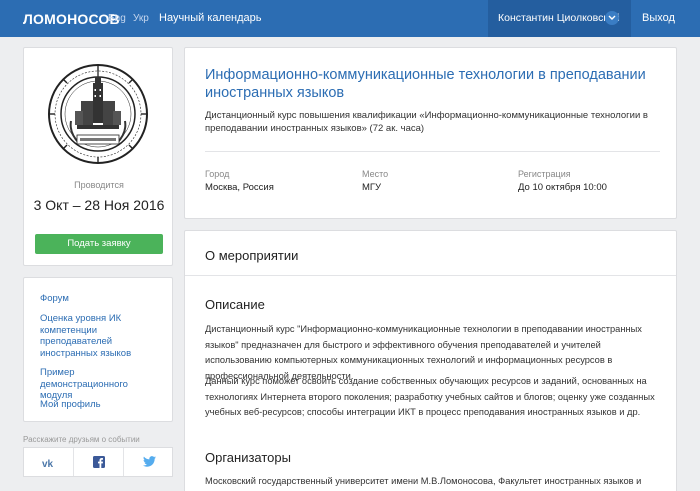  What do you see at coordinates (658, 18) in the screenshot?
I see `logout-label: Выход` at bounding box center [658, 18].